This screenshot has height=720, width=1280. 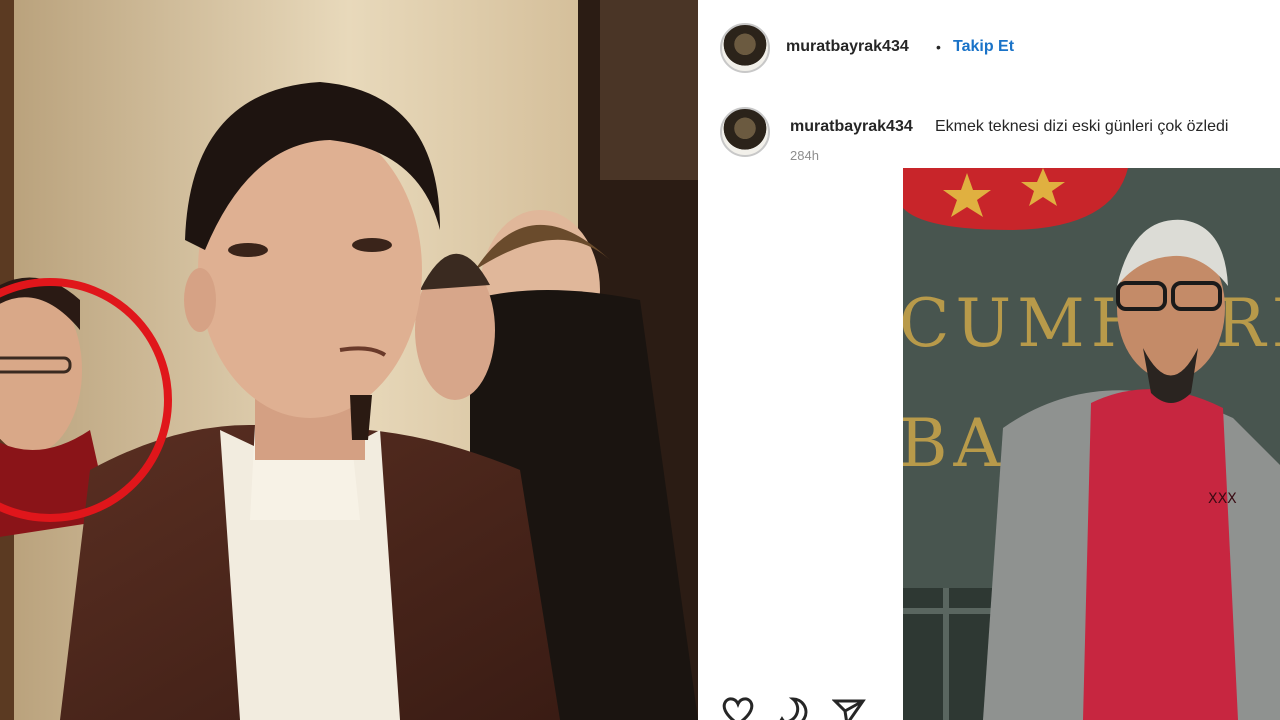 I want to click on comment-icon, so click(x=793, y=708).